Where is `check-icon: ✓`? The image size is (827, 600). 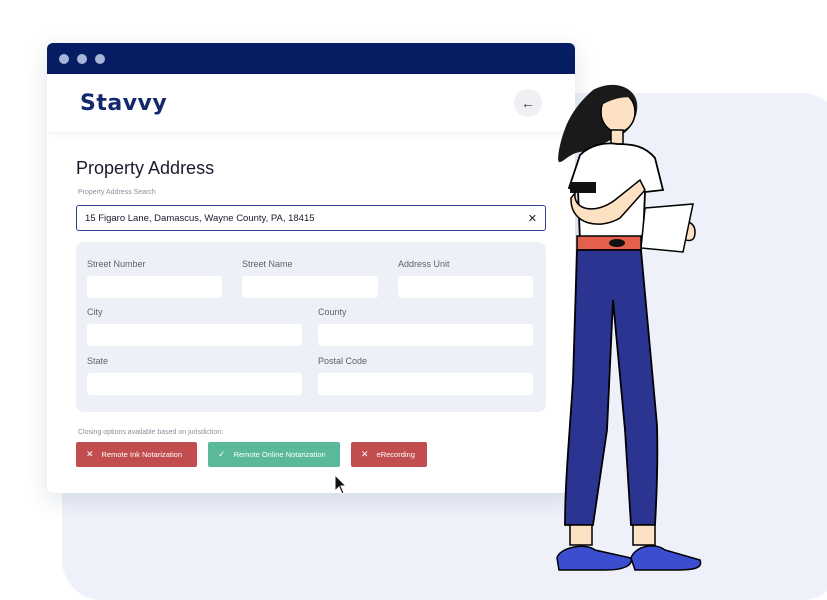 check-icon: ✓ is located at coordinates (222, 454).